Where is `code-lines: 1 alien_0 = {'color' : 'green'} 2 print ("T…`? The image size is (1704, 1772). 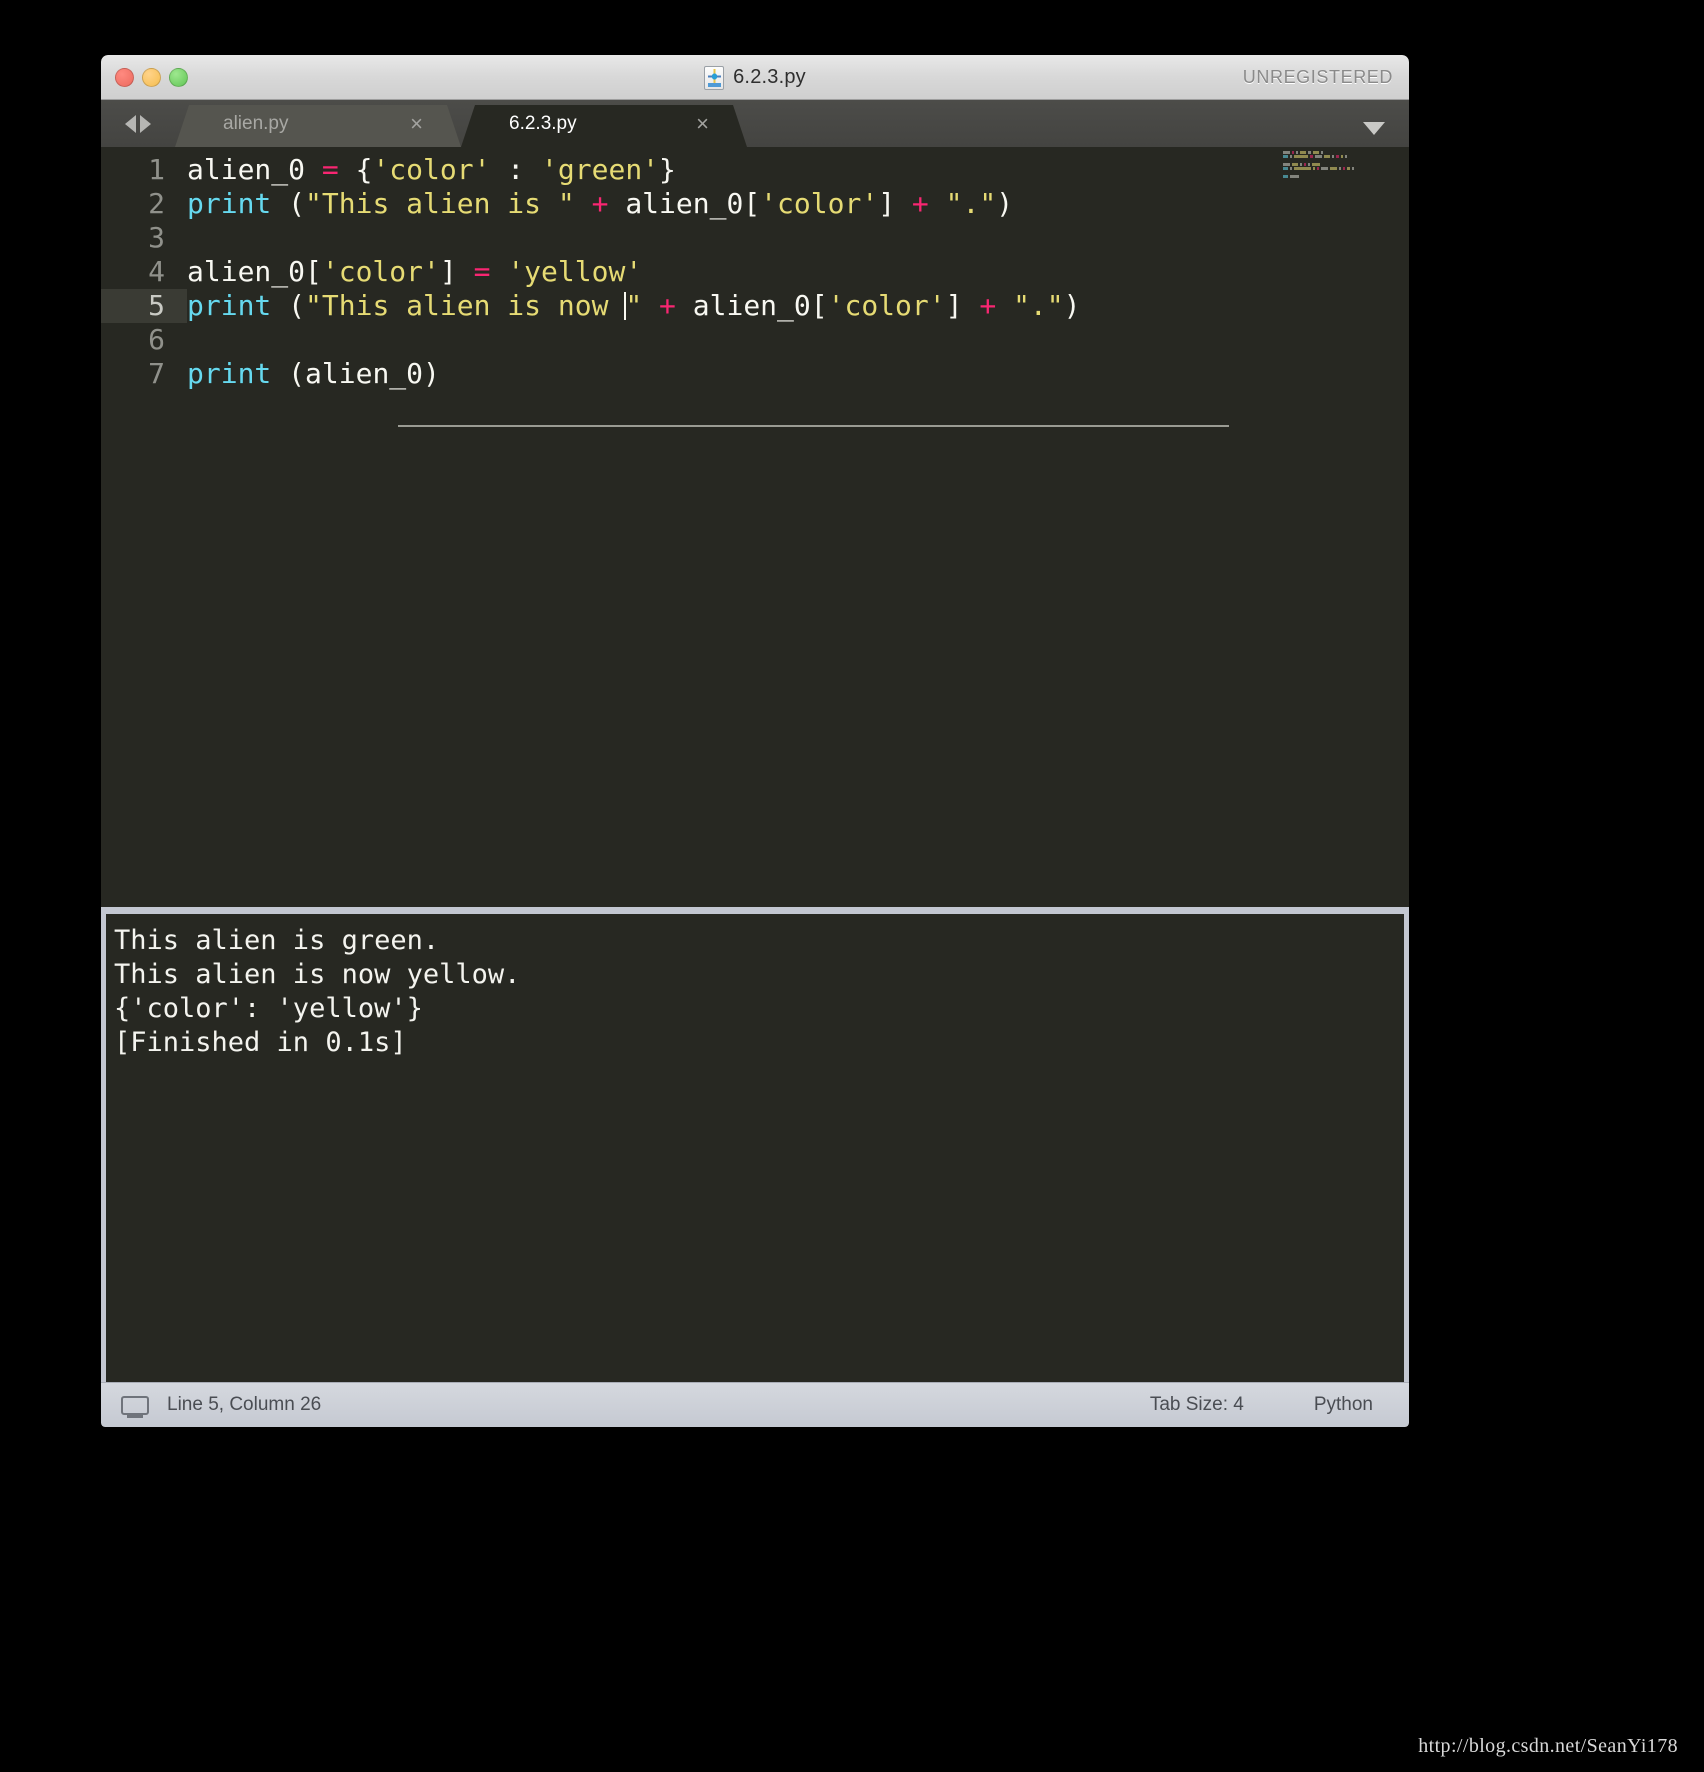 code-lines: 1 alien_0 = {'color' : 'green'} 2 print ("T… is located at coordinates (755, 272).